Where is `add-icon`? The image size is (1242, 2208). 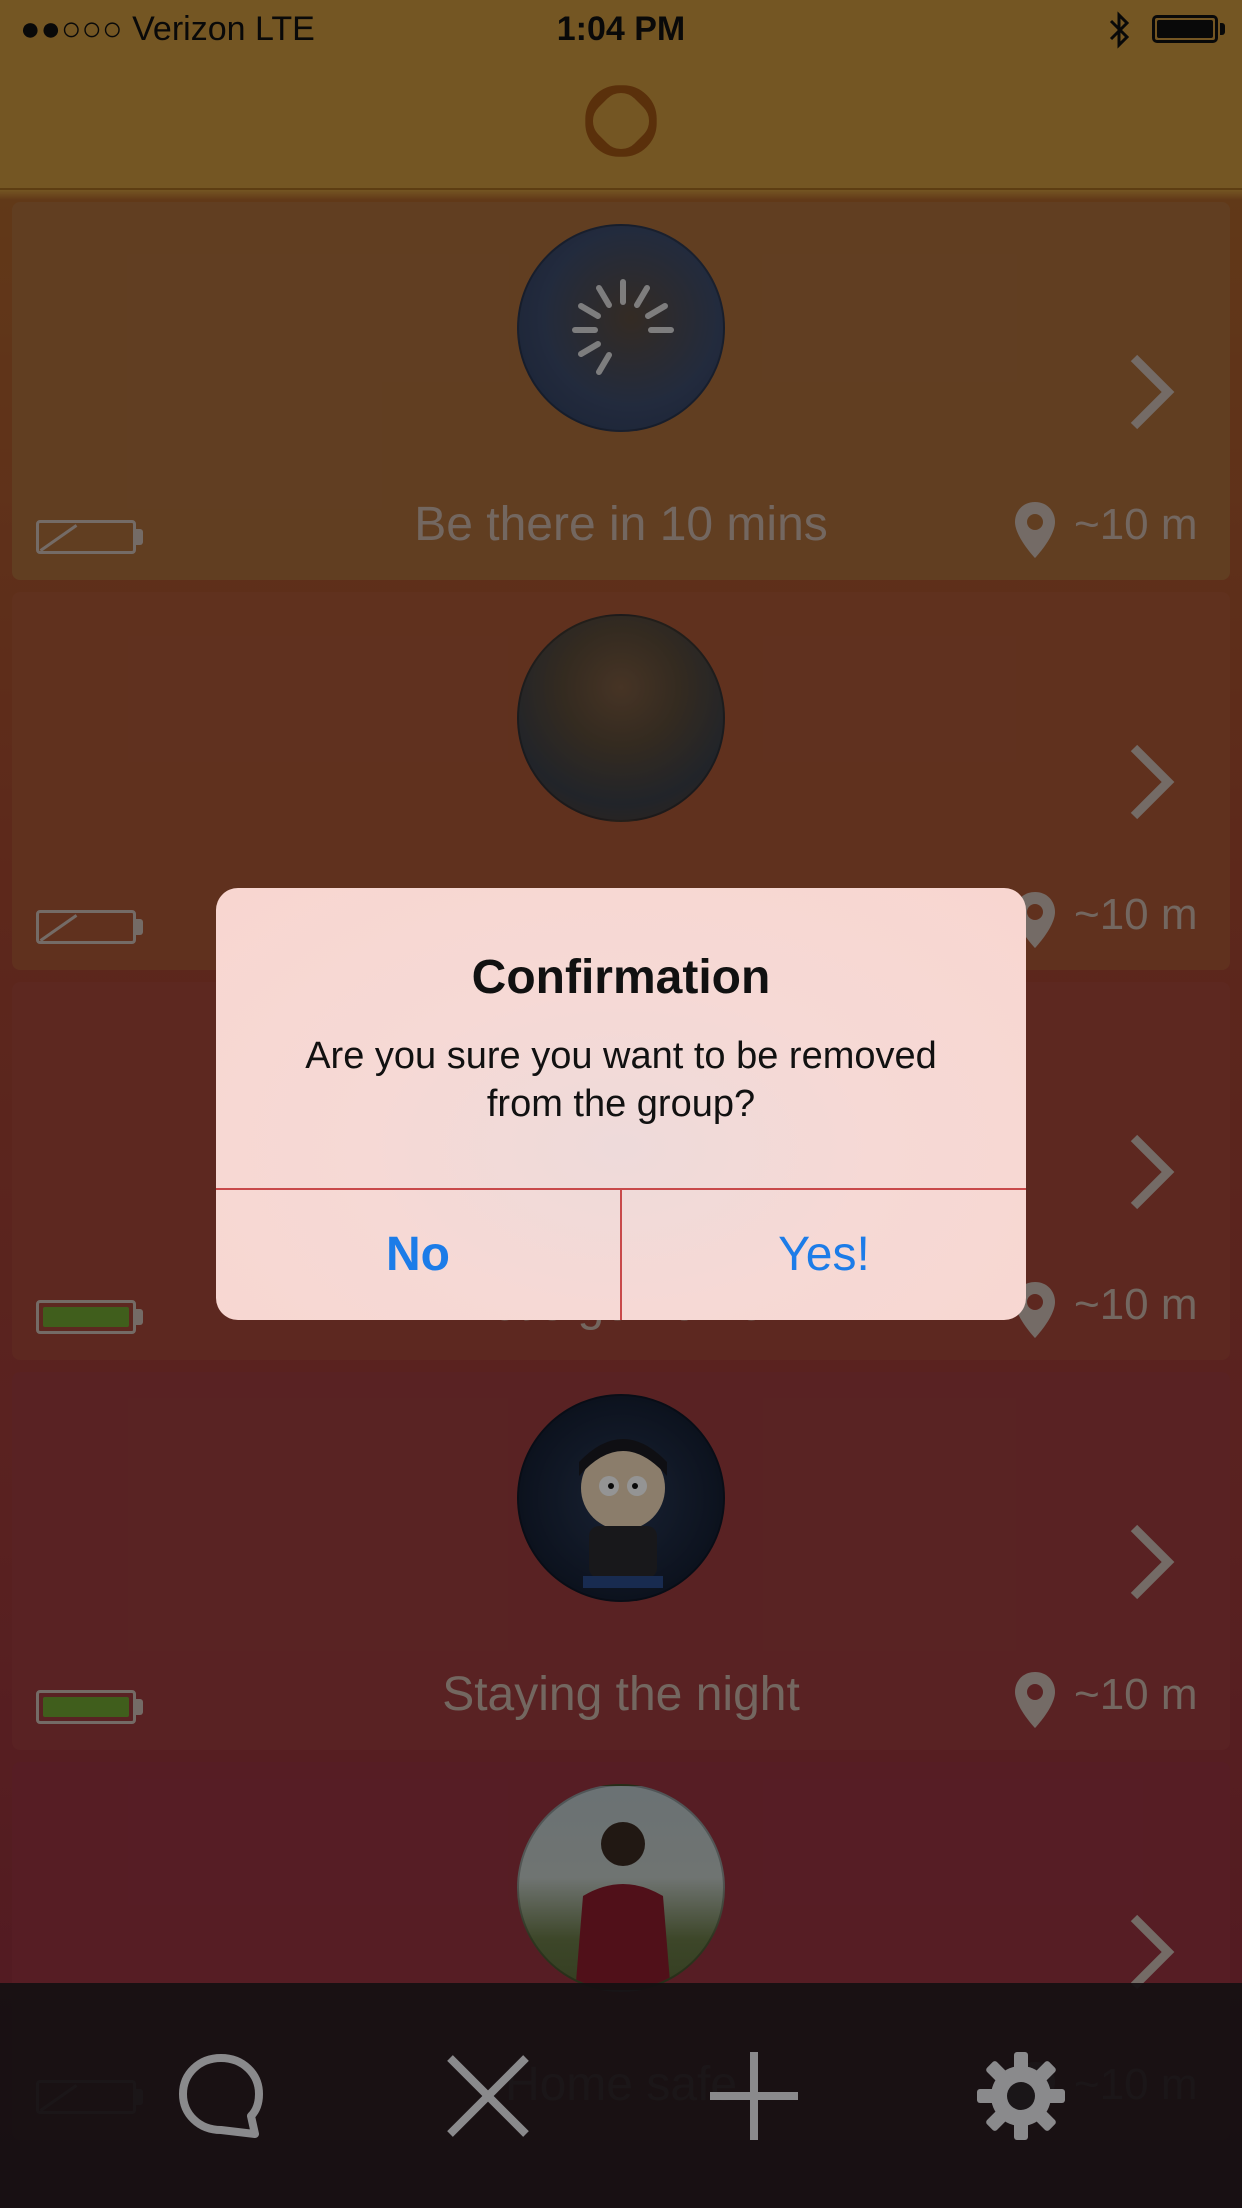
add-icon is located at coordinates (754, 2096).